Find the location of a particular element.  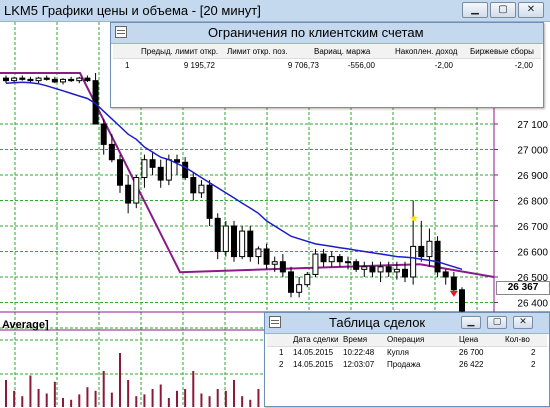

deals-window-title: Таблица сделок is located at coordinates (377, 322).